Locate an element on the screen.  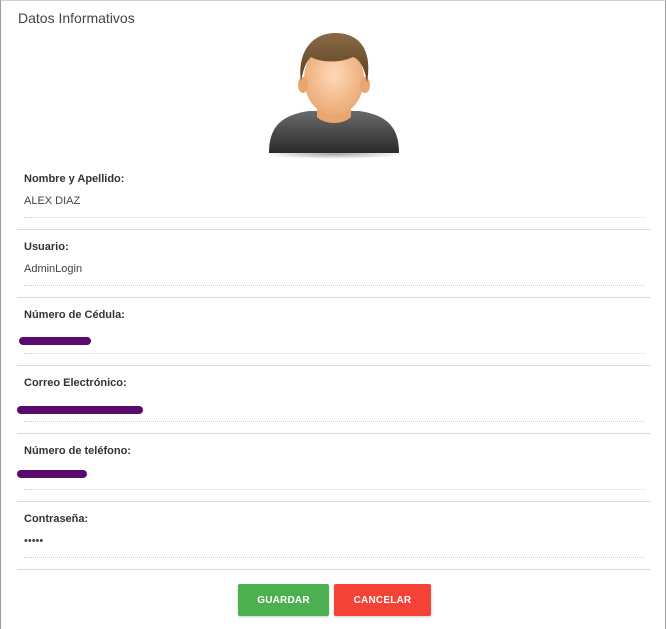
full-name-underline is located at coordinates (334, 217).